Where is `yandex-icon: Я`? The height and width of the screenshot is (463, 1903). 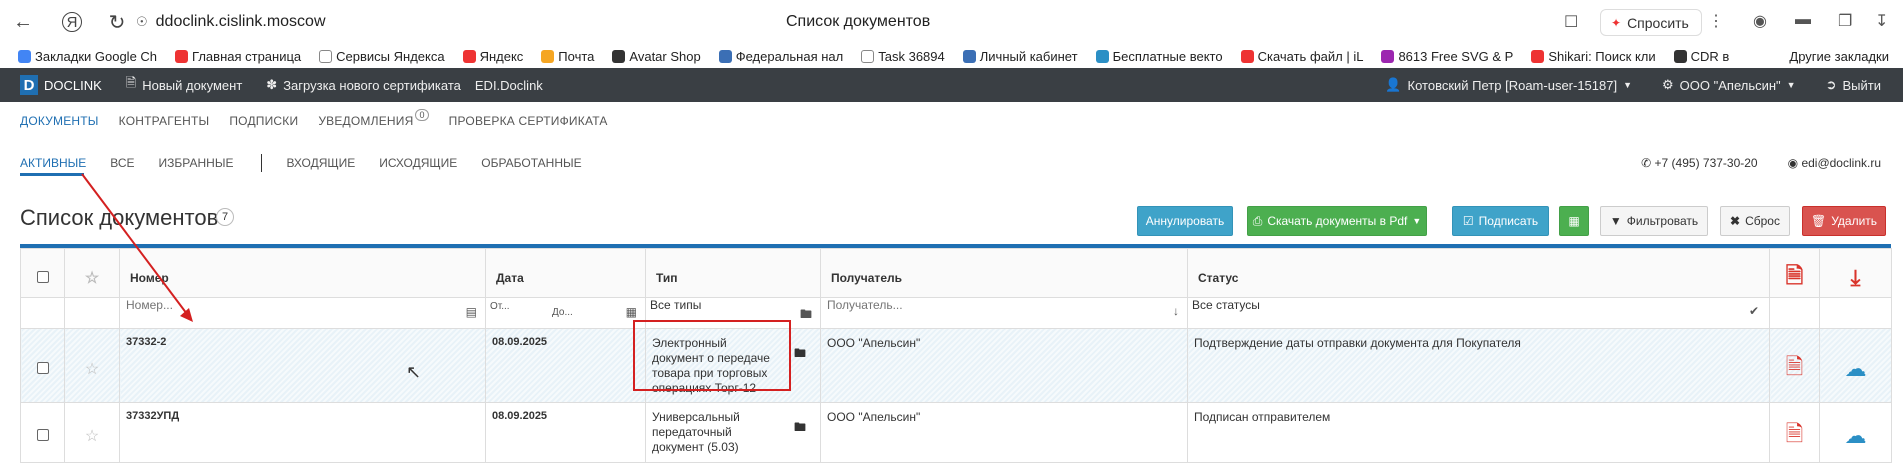 yandex-icon: Я is located at coordinates (72, 22).